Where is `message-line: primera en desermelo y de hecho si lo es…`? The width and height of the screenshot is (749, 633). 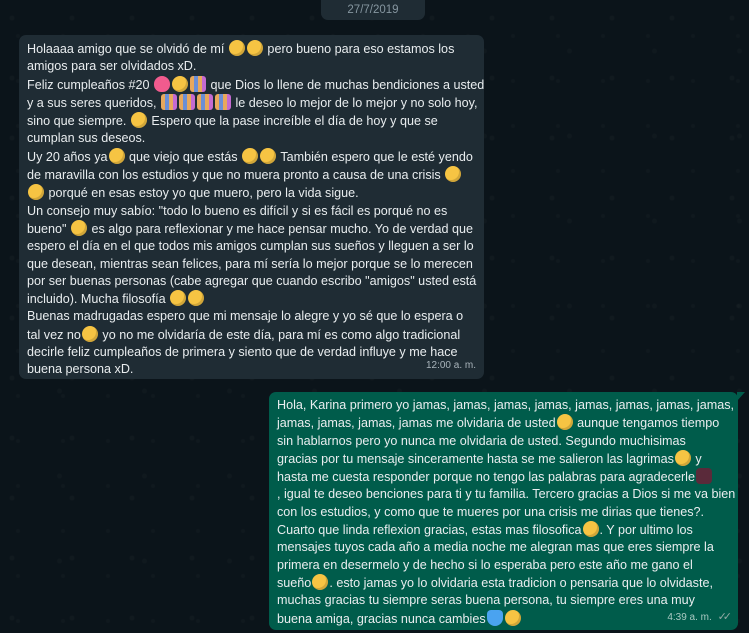
message-line: primera en desermelo y de hecho si lo es… is located at coordinates (485, 564).